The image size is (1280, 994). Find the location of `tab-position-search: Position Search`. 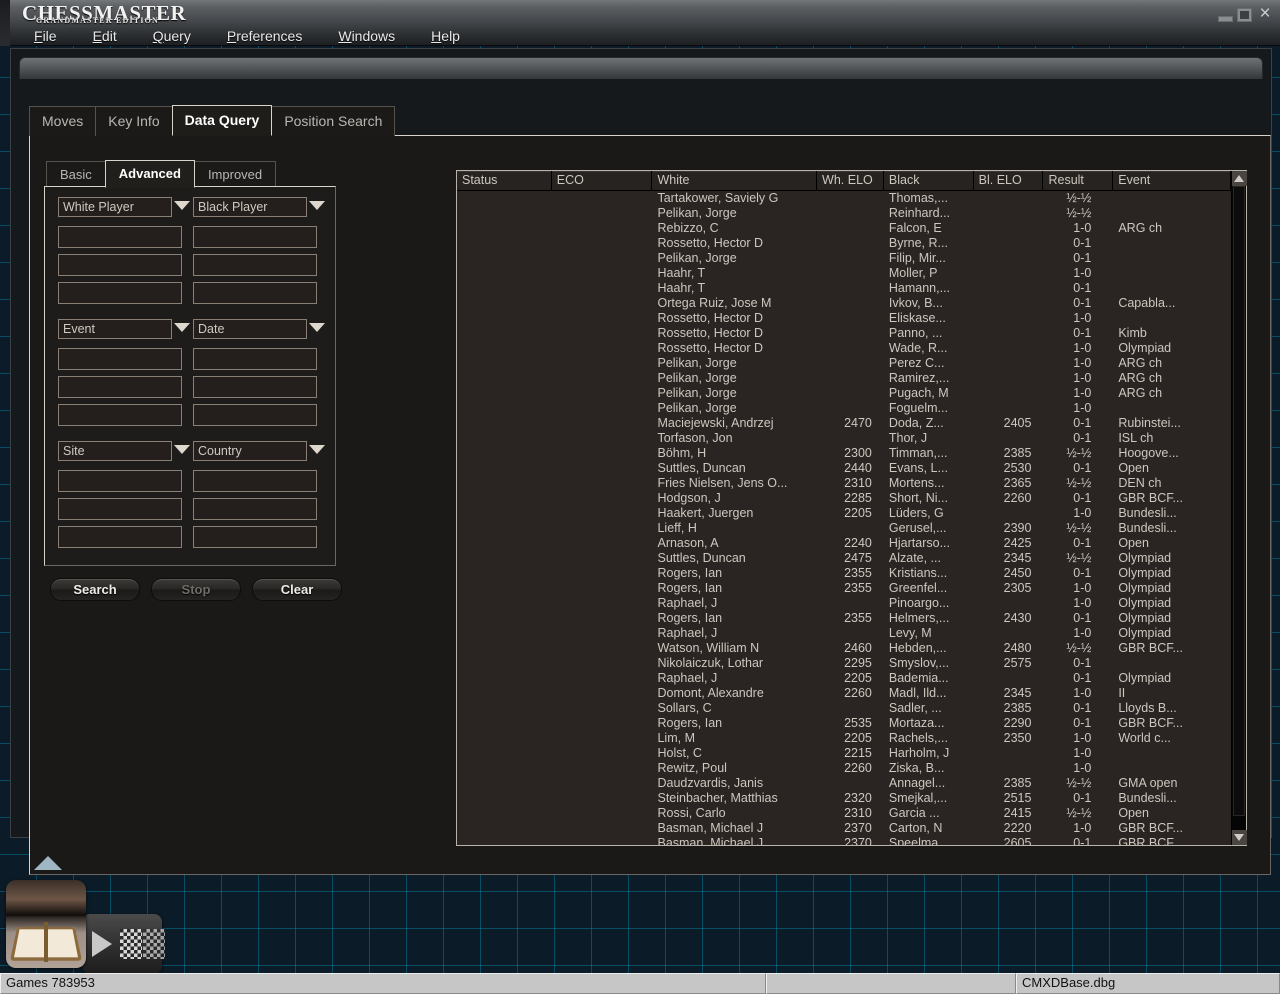

tab-position-search: Position Search is located at coordinates (333, 121).